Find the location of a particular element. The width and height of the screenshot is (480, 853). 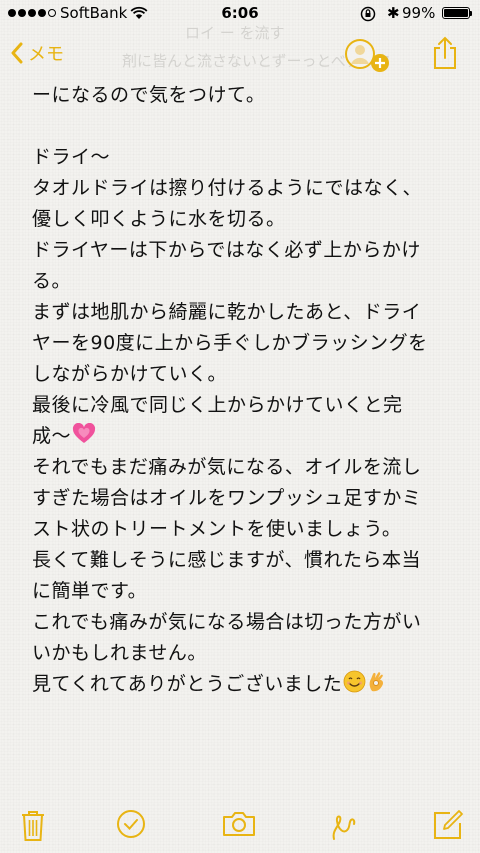

rotation-lock-icon is located at coordinates (368, 14).